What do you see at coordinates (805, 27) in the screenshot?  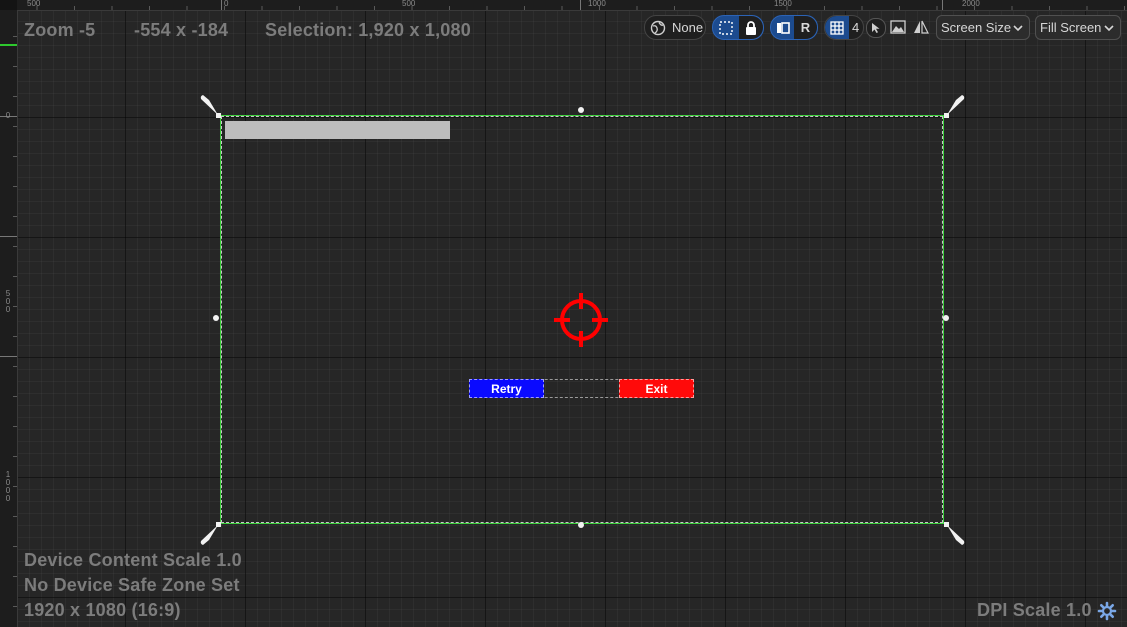 I see `refresh-r-button: R` at bounding box center [805, 27].